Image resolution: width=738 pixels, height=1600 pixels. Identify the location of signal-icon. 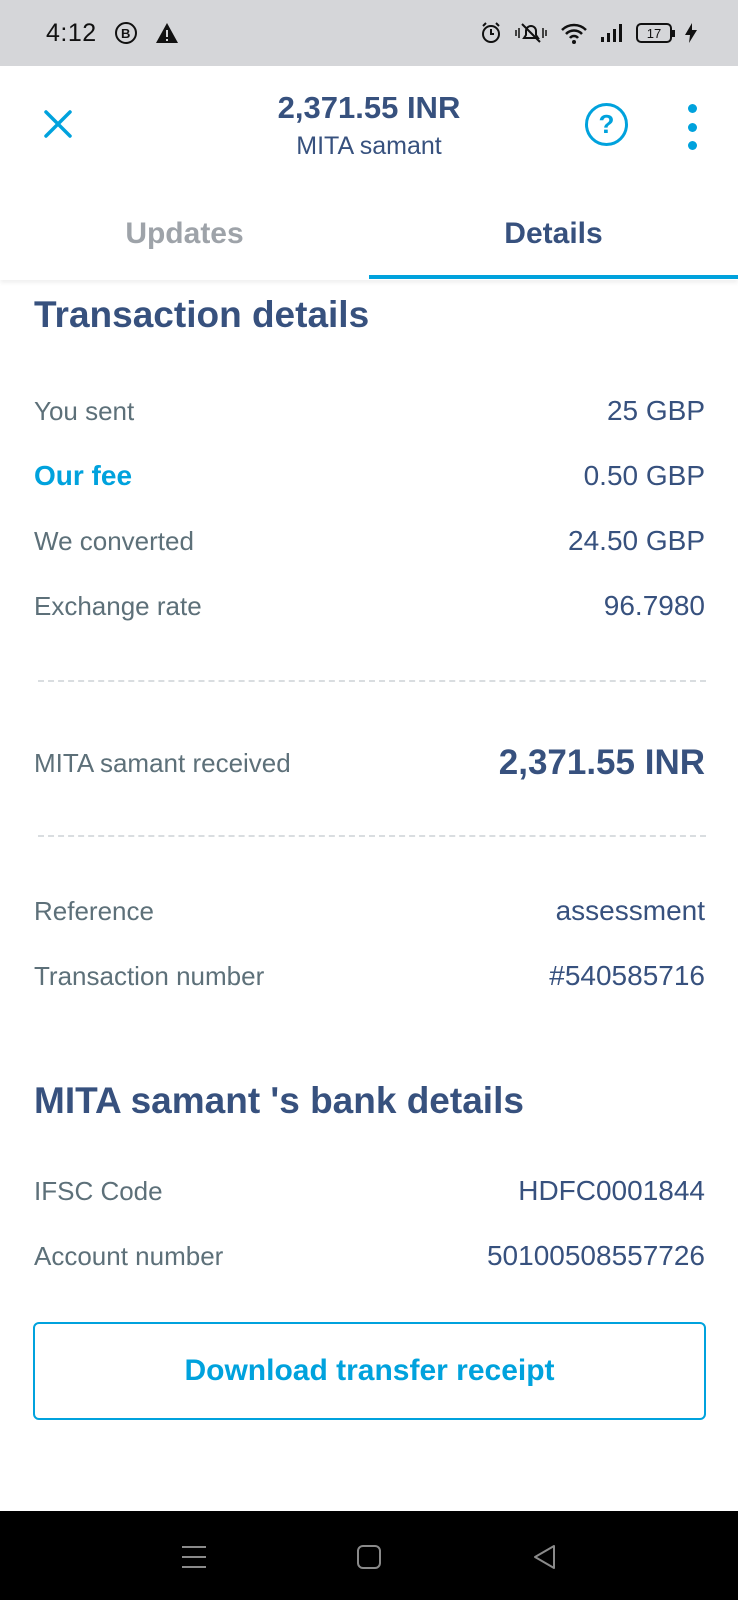
(611, 33).